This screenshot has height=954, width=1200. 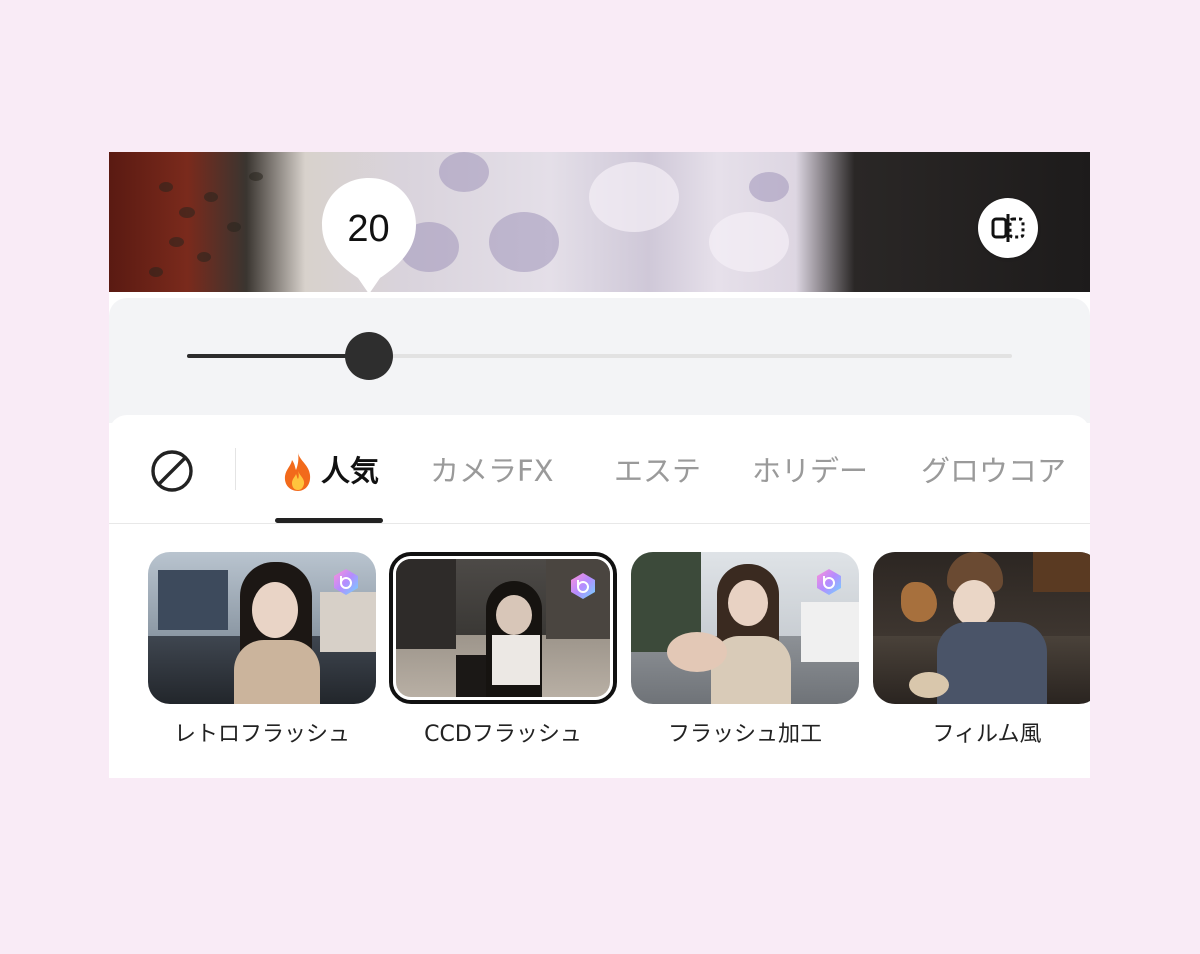 I want to click on tab-esthe: エステ, so click(x=657, y=471).